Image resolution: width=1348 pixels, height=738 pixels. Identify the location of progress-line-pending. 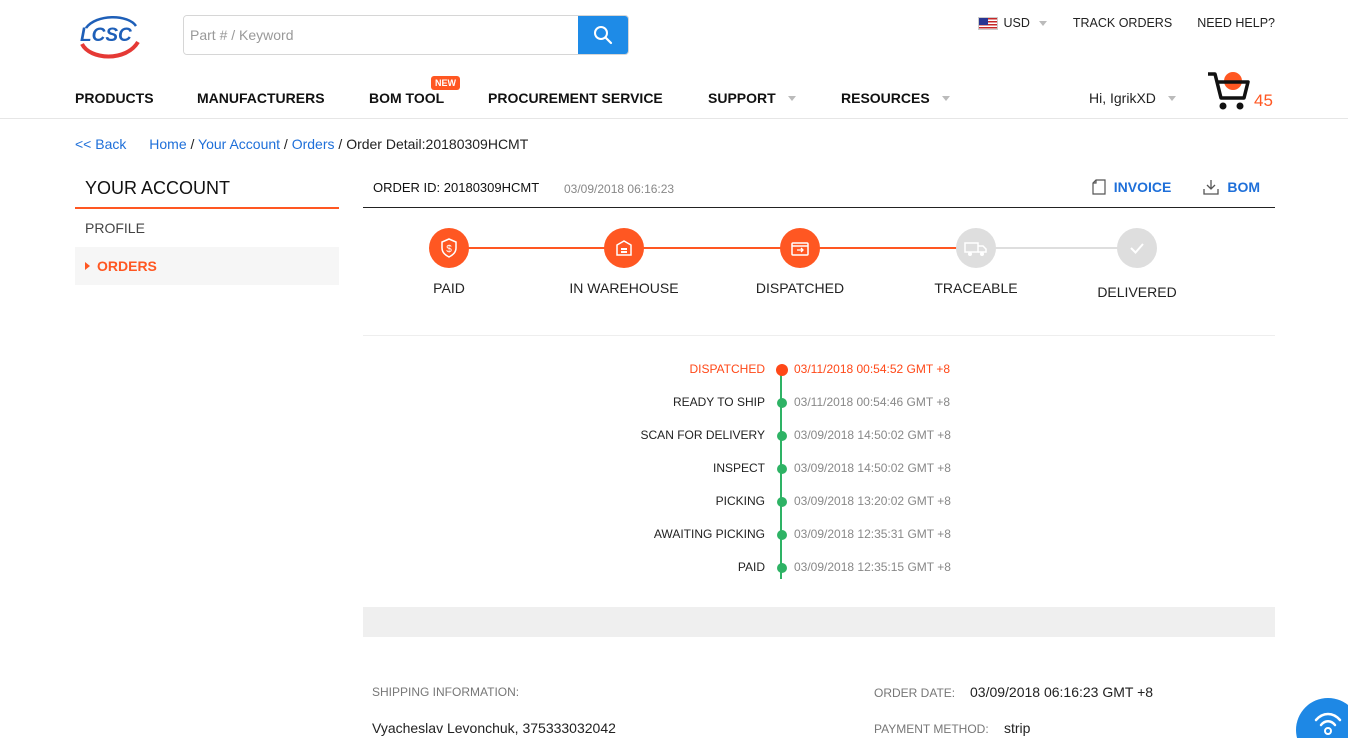
(1056, 248).